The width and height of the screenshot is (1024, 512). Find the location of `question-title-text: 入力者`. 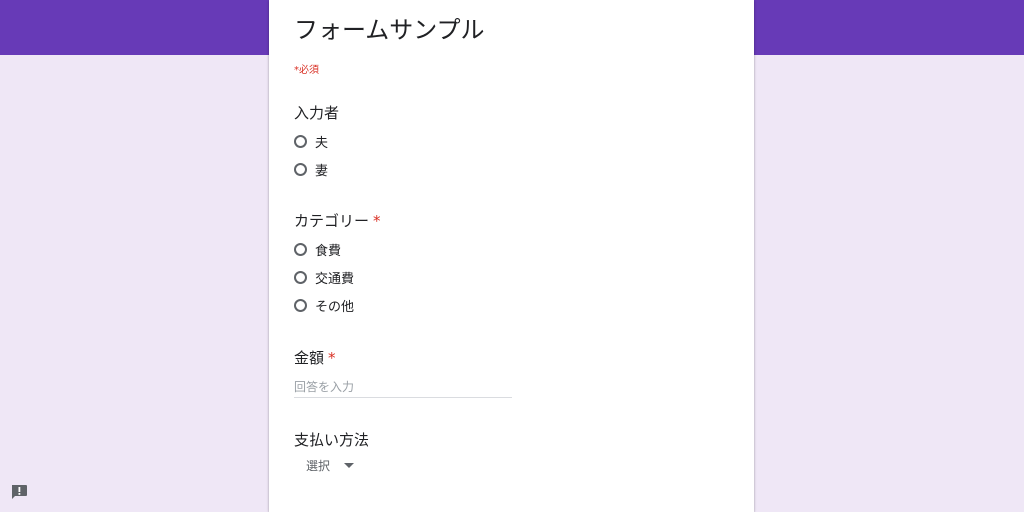

question-title-text: 入力者 is located at coordinates (317, 113).